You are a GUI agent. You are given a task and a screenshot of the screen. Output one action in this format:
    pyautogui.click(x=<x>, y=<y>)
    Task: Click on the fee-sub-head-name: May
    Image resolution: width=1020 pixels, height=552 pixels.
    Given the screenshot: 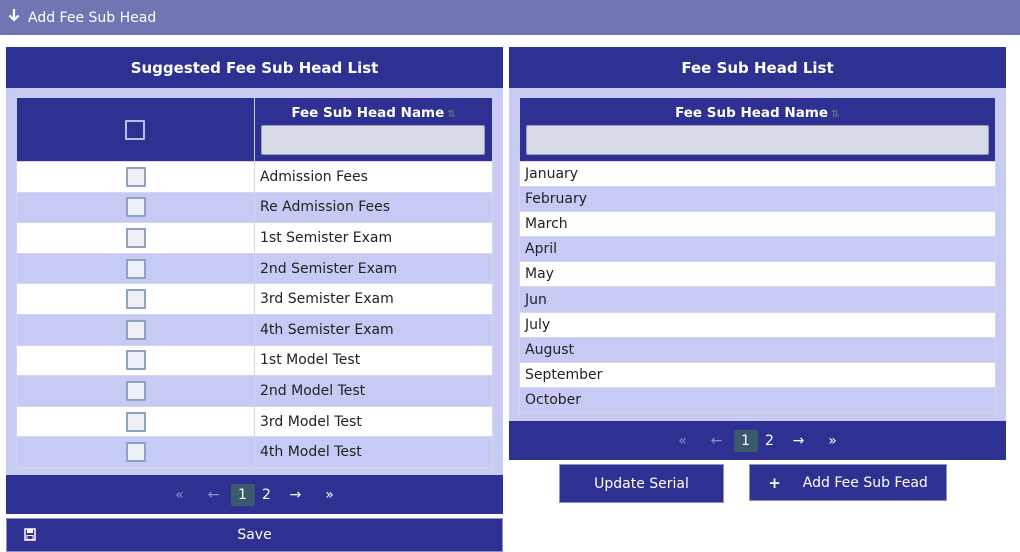 What is the action you would take?
    pyautogui.click(x=757, y=274)
    